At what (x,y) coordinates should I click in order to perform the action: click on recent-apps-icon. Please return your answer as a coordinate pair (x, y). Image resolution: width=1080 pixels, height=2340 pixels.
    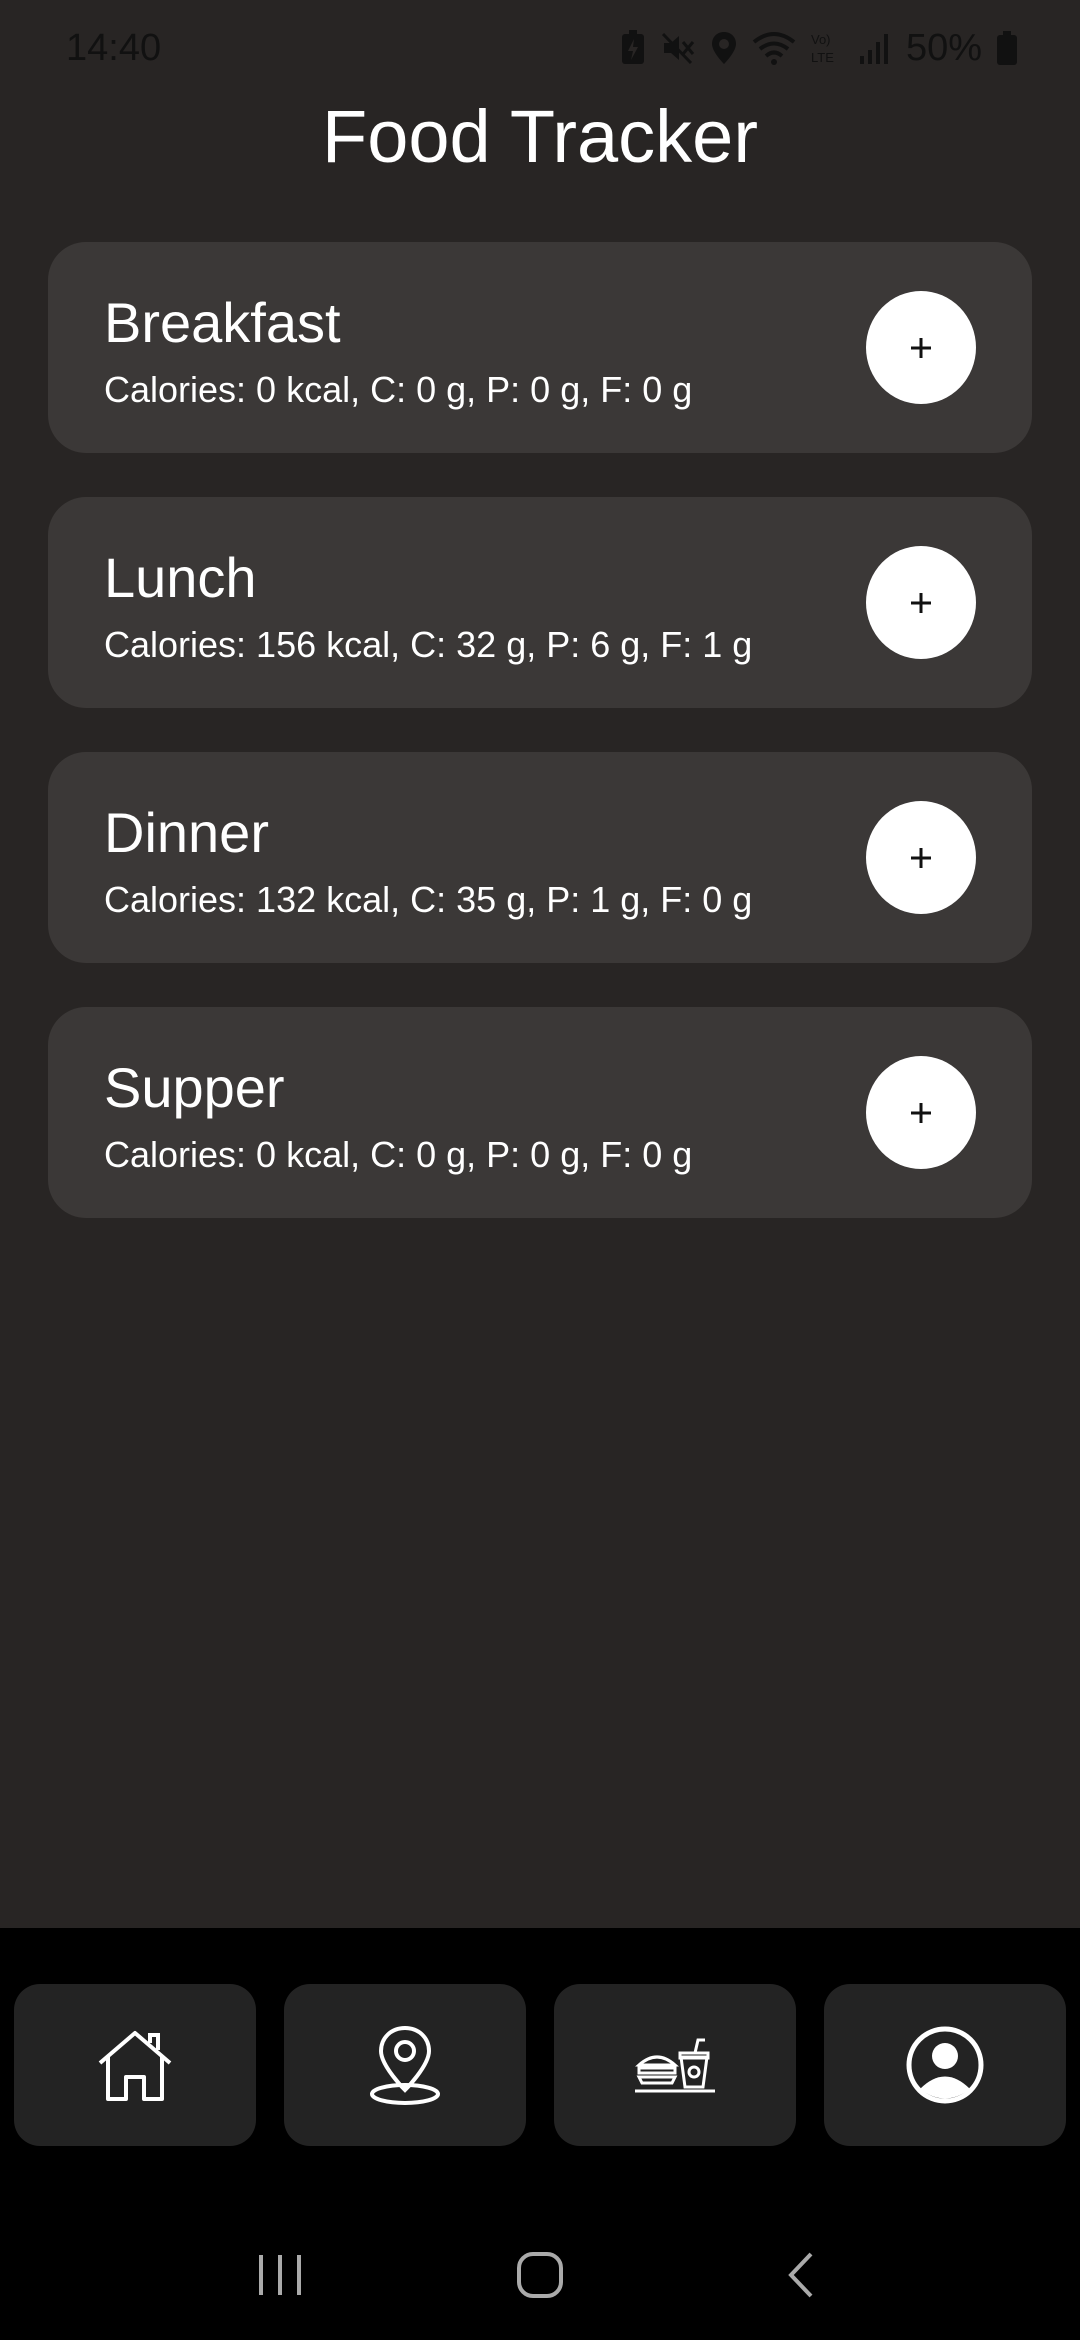
    Looking at the image, I should click on (280, 2275).